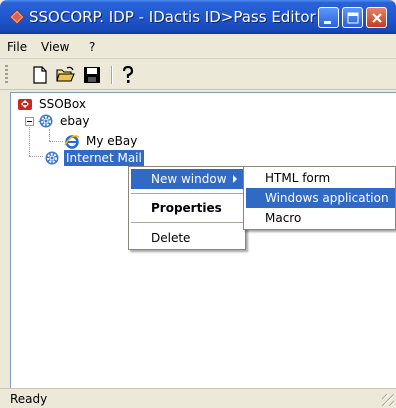  Describe the element at coordinates (72, 142) in the screenshot. I see `internet-explorer-icon` at that location.